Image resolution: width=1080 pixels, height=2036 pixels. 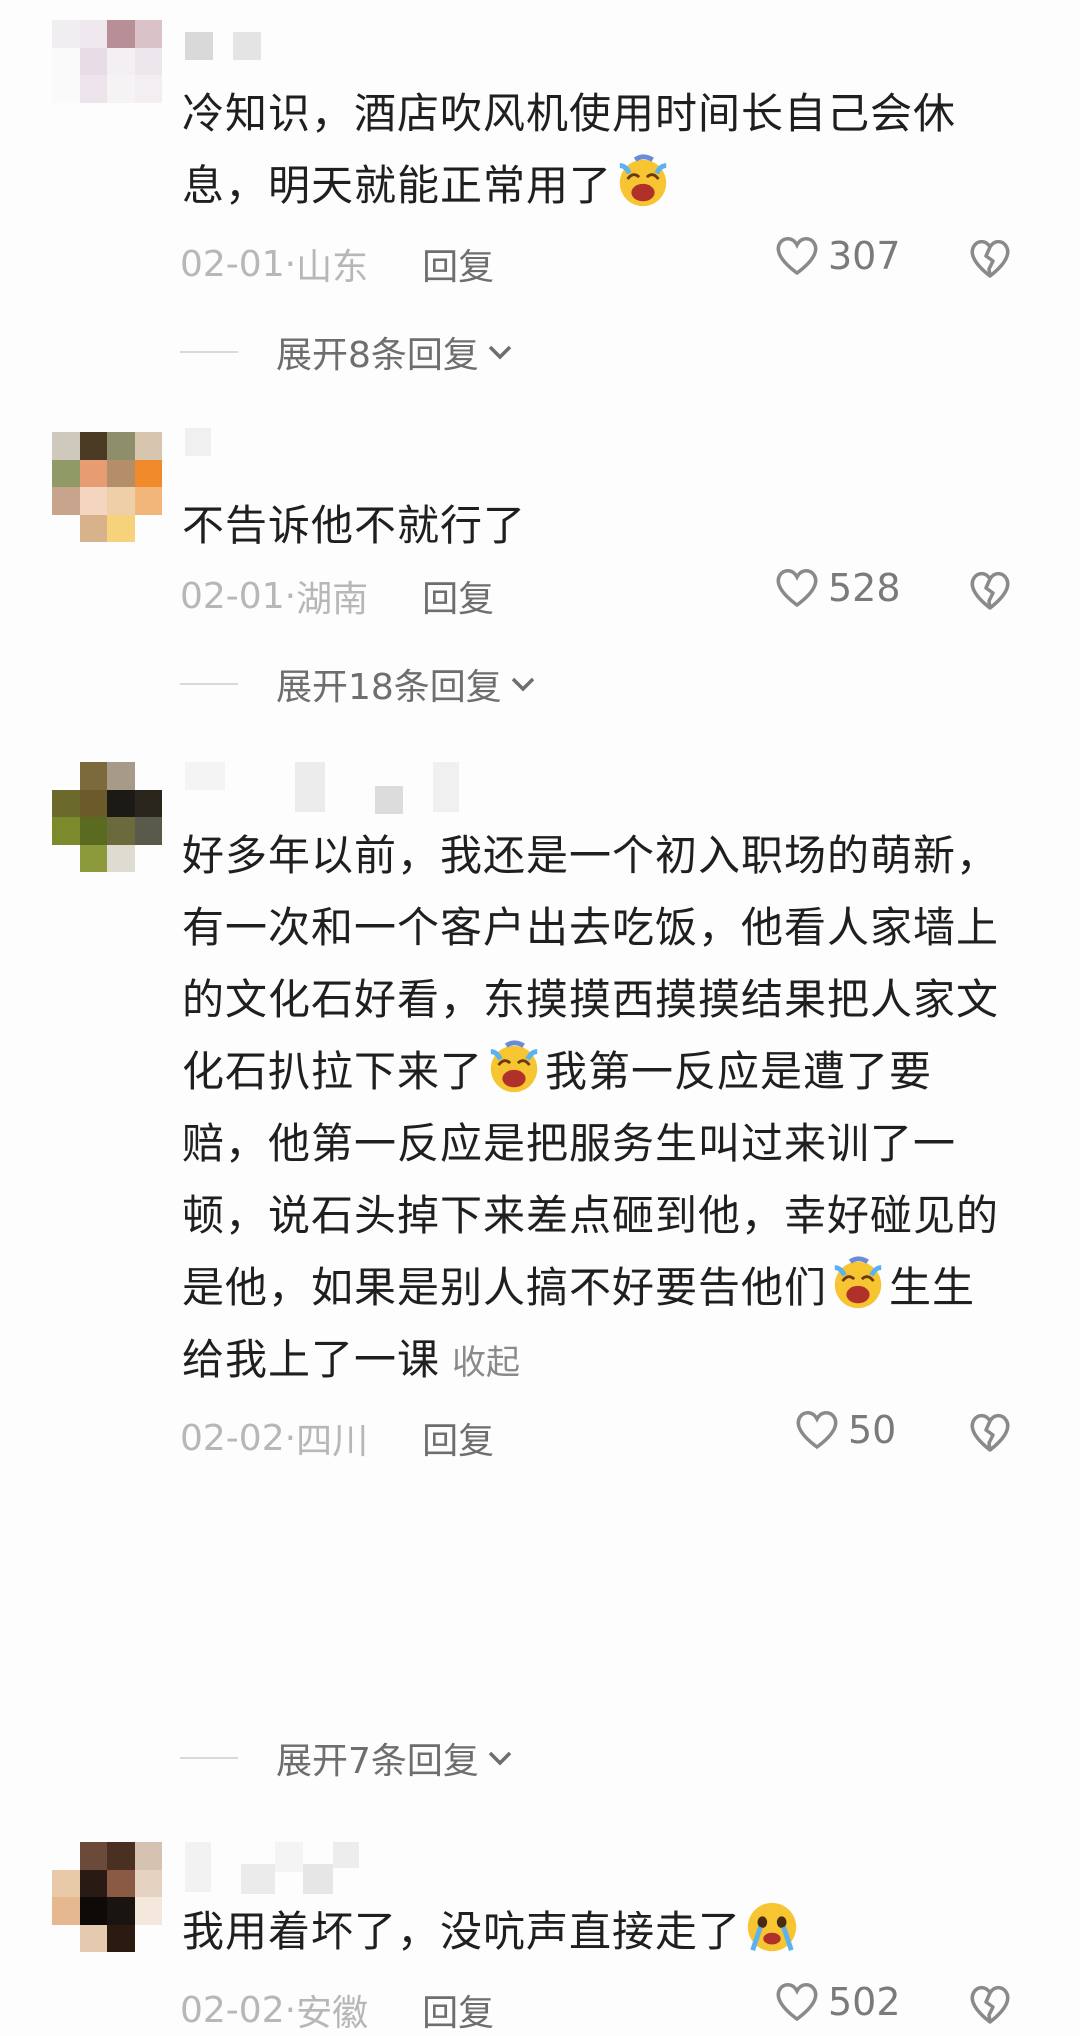 I want to click on comment-location: 山东, so click(x=332, y=267).